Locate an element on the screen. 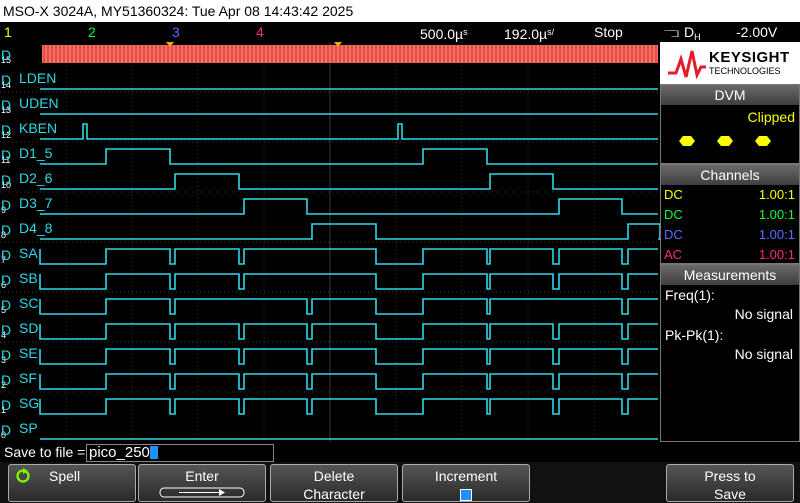 The image size is (800, 503). channel-2-indicator: 2 is located at coordinates (92, 32).